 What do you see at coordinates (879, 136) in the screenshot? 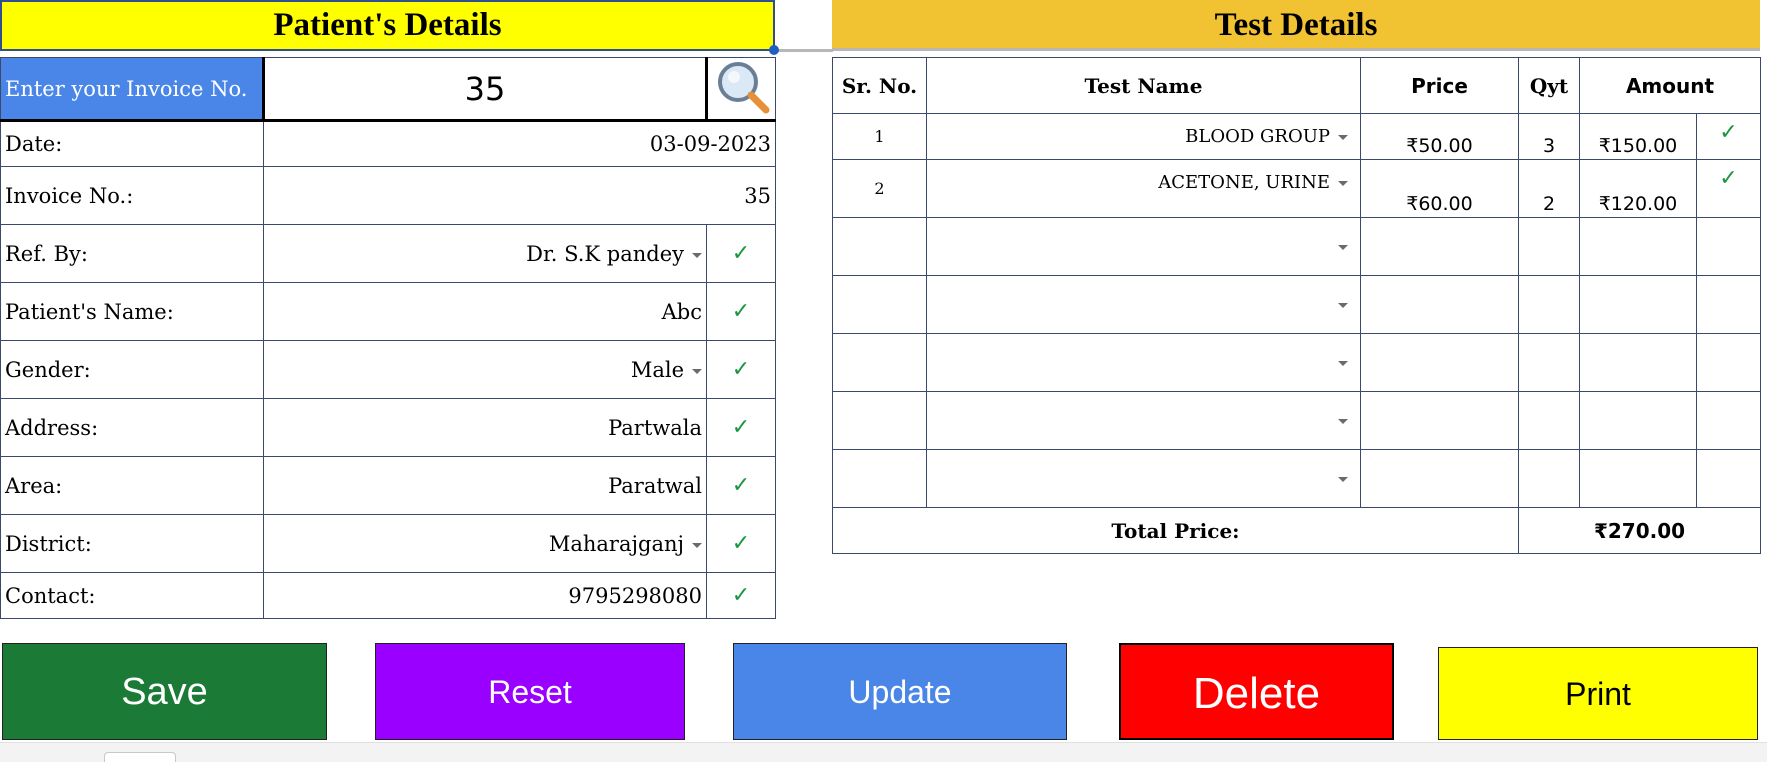
I see `sr-no-cell: 1` at bounding box center [879, 136].